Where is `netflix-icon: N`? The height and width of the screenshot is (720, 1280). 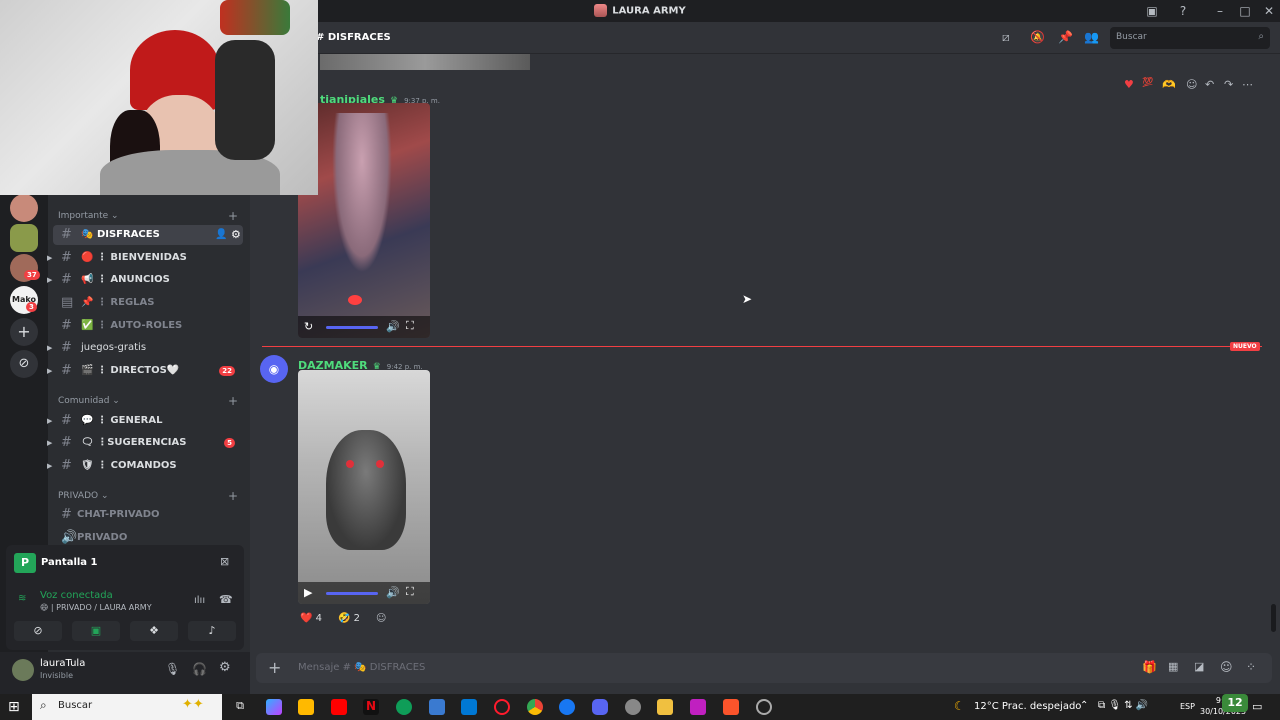 netflix-icon: N is located at coordinates (371, 707).